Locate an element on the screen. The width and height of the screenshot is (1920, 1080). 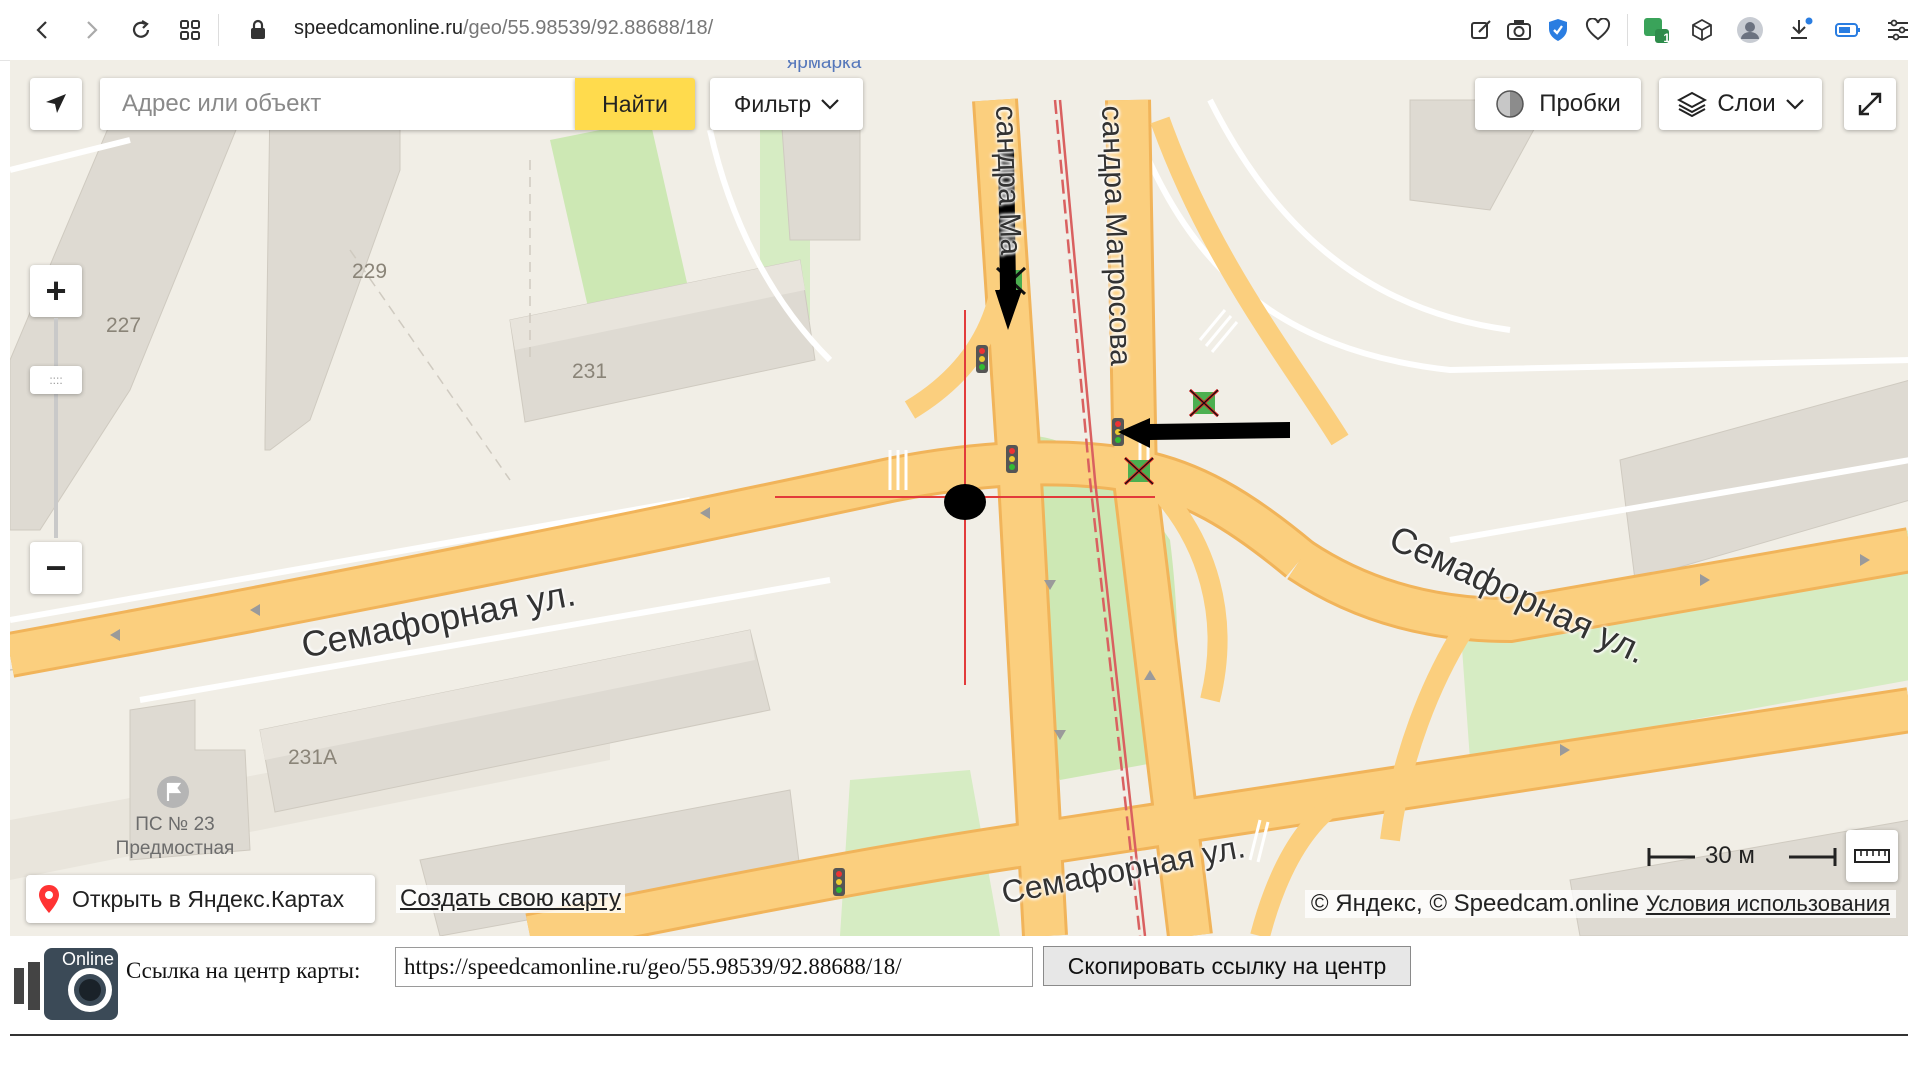
reload-icon is located at coordinates (141, 29).